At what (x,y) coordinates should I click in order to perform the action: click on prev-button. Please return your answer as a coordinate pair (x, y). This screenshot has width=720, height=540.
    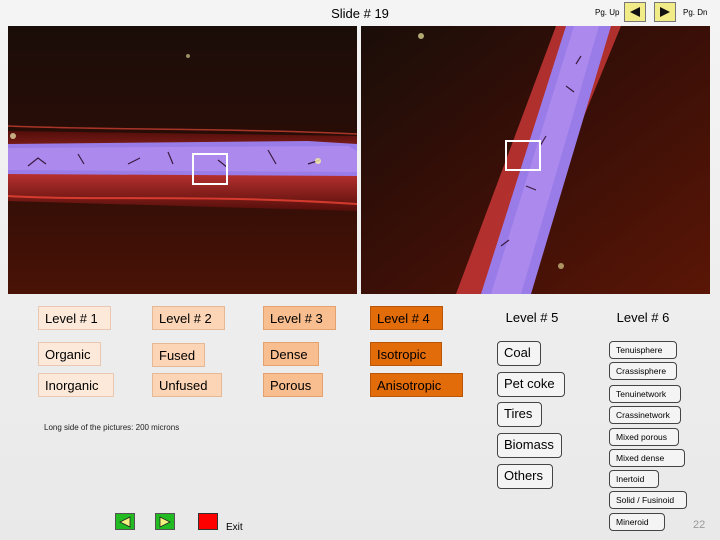
    Looking at the image, I should click on (125, 521).